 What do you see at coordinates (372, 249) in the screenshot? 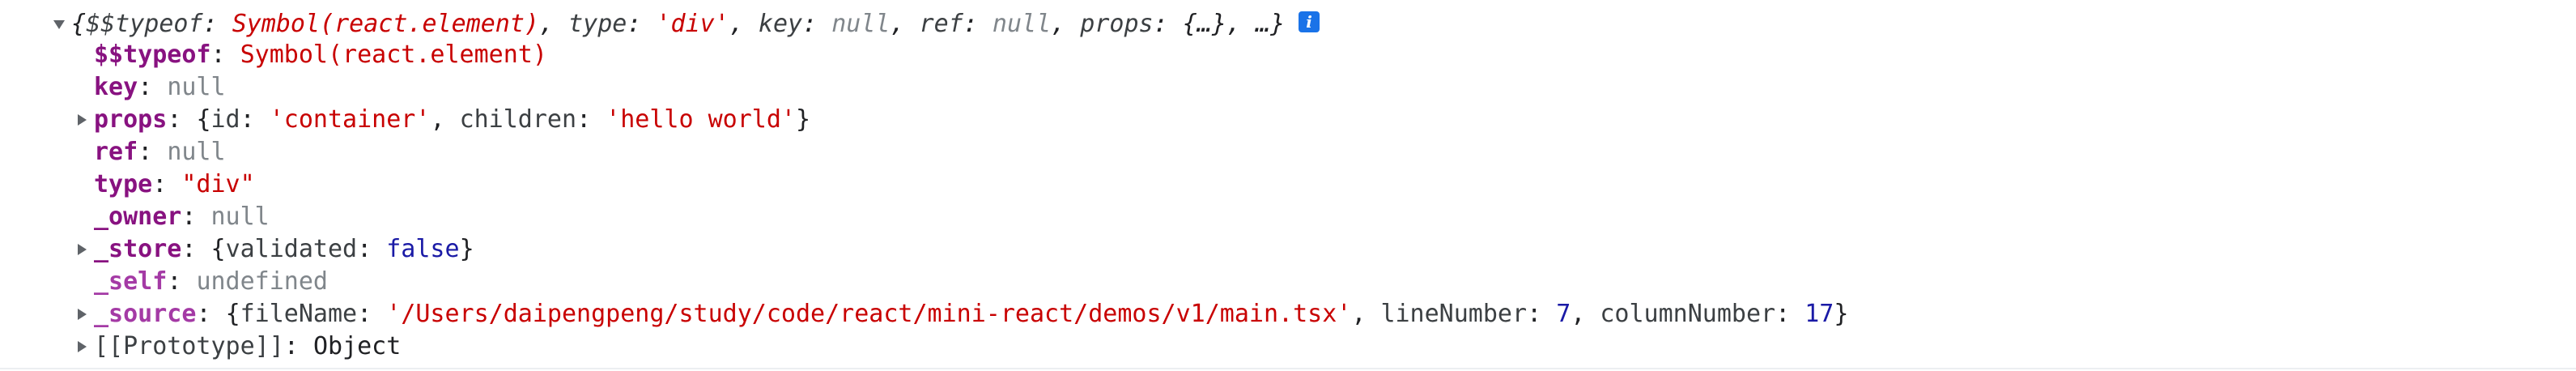
I see `store-colon: :` at bounding box center [372, 249].